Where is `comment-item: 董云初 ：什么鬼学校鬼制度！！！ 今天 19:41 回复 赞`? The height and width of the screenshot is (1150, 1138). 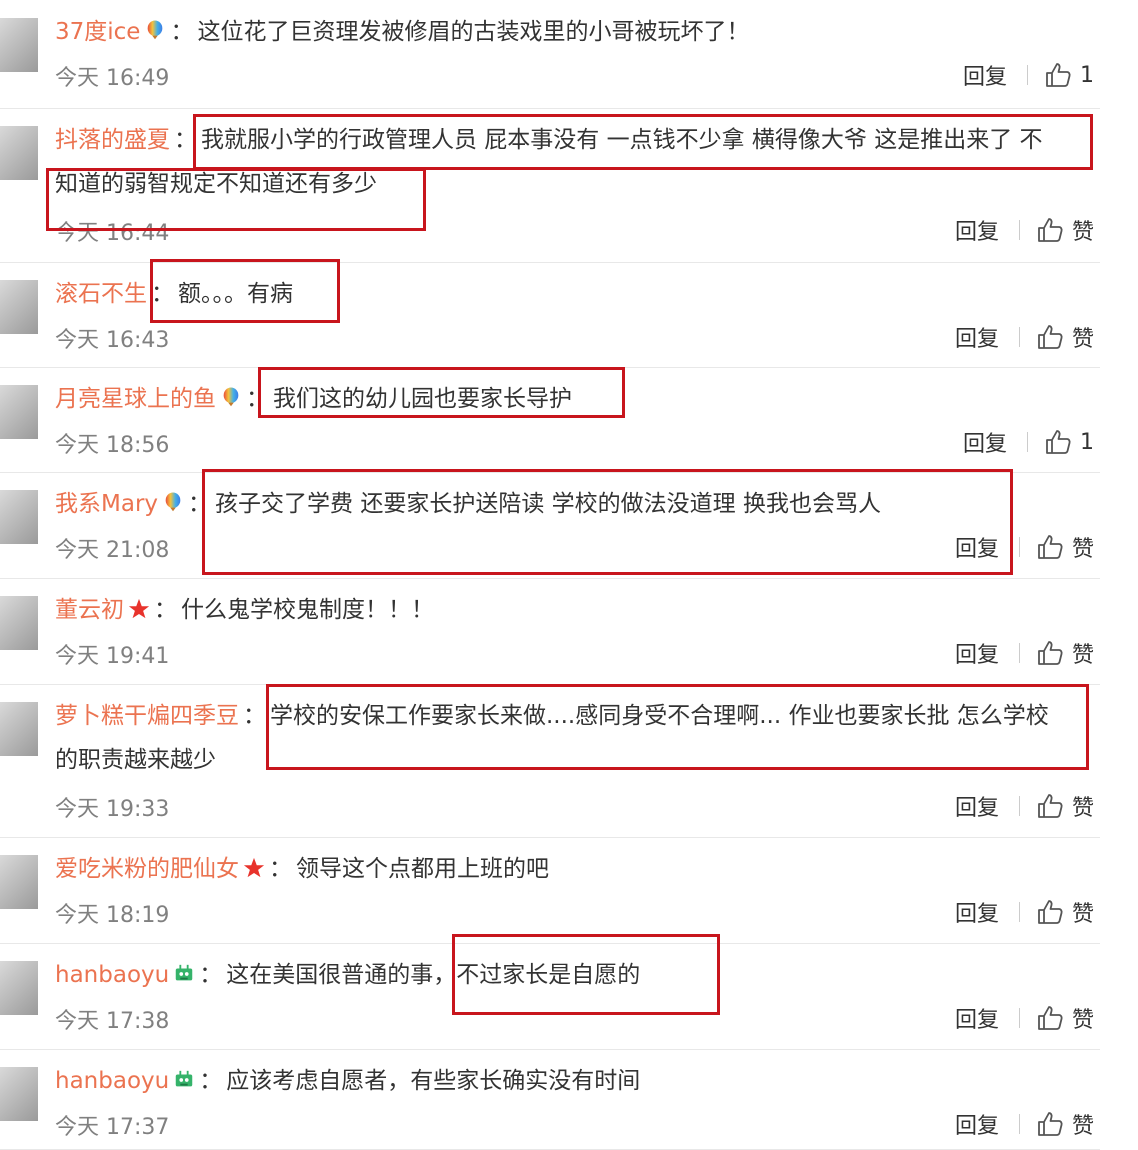 comment-item: 董云初 ：什么鬼学校鬼制度！！！ 今天 19:41 回复 赞 is located at coordinates (550, 631).